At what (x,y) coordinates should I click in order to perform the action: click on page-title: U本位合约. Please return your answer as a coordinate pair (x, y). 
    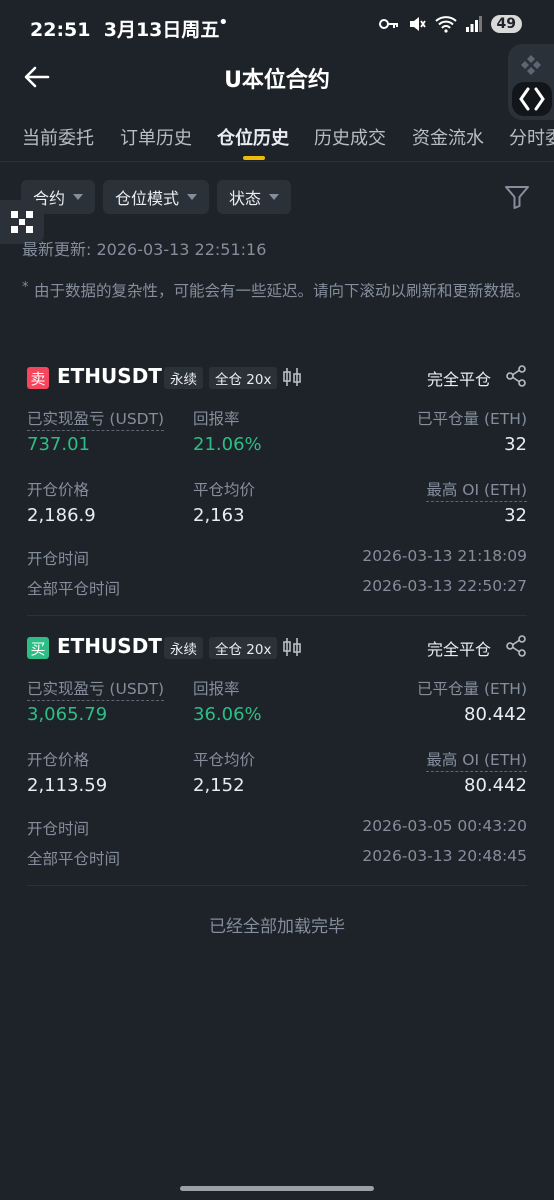
    Looking at the image, I should click on (277, 80).